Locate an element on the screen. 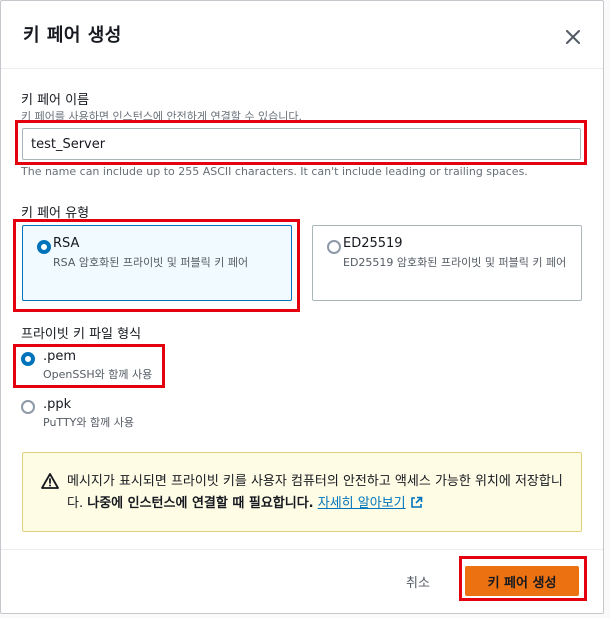  tile-description: RSA 암호화된 프라이빗 및 퍼블릭 키 페어 is located at coordinates (151, 262).